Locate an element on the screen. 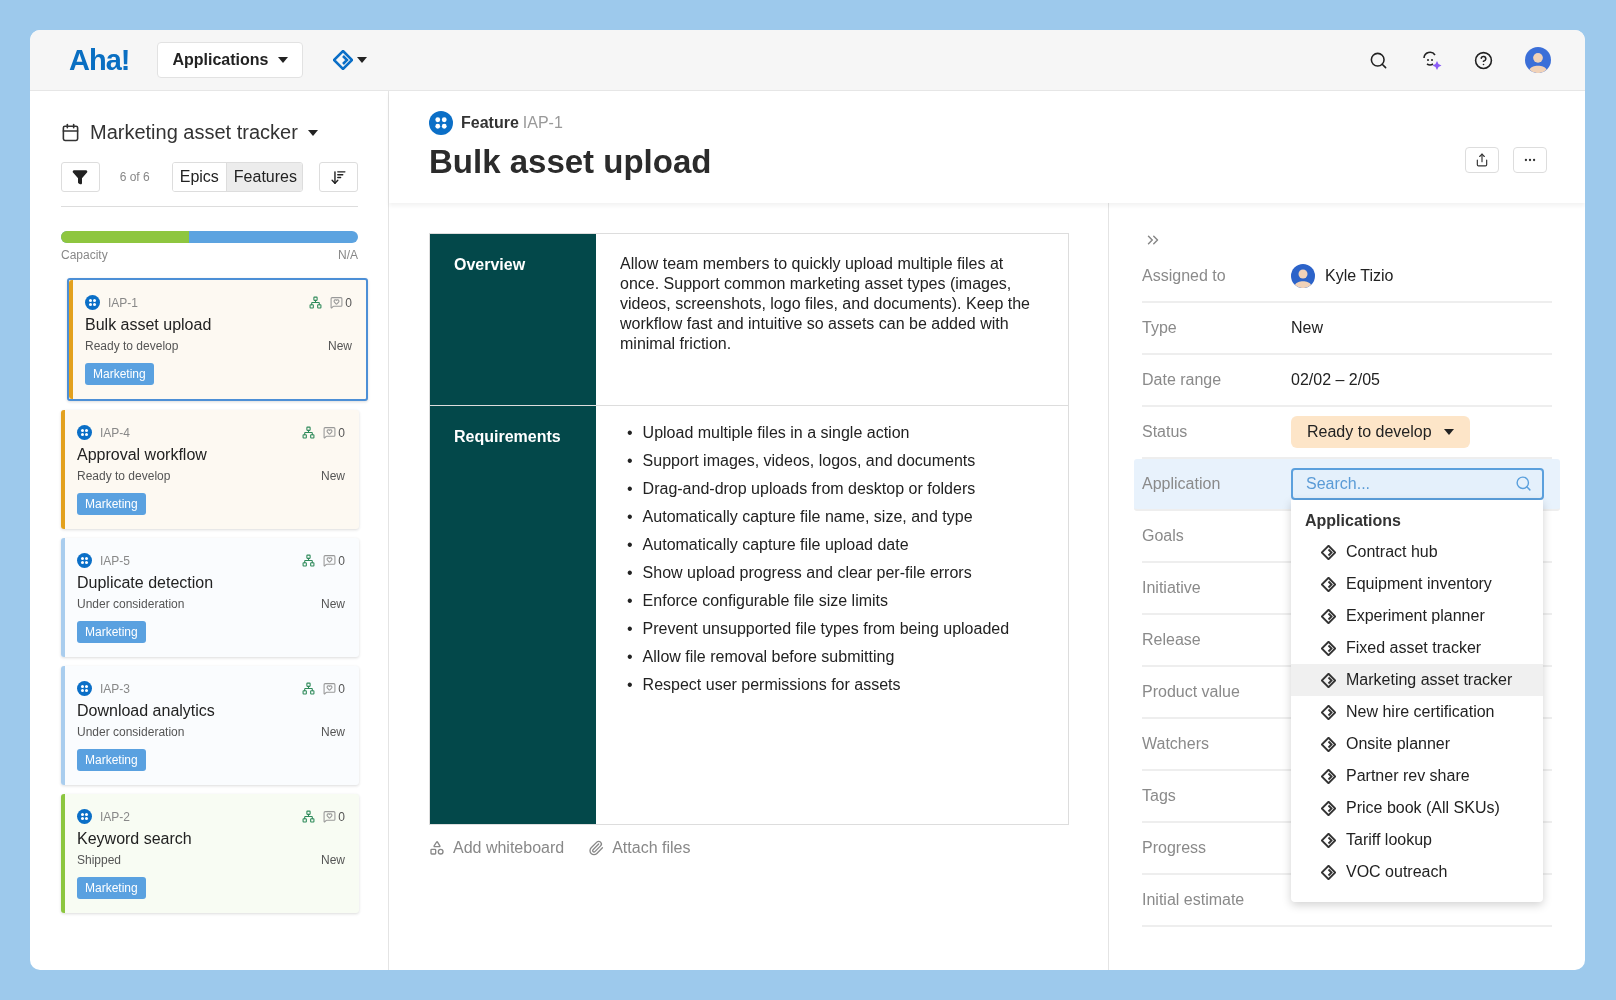 The height and width of the screenshot is (1000, 1616). feature-status: Shipped is located at coordinates (99, 860).